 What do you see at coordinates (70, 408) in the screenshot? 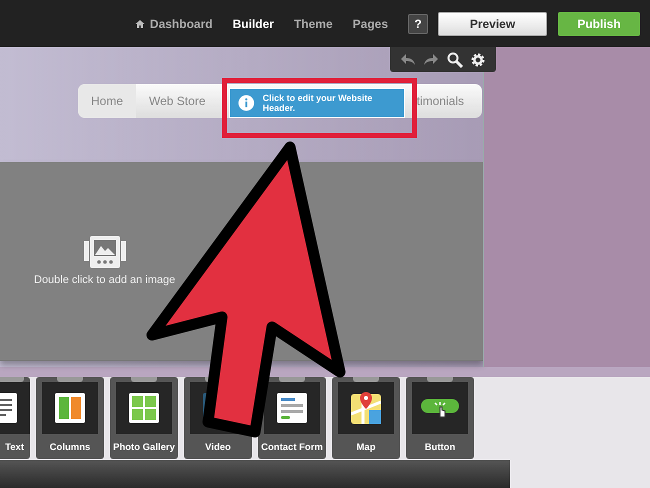
I see `columns-icon` at bounding box center [70, 408].